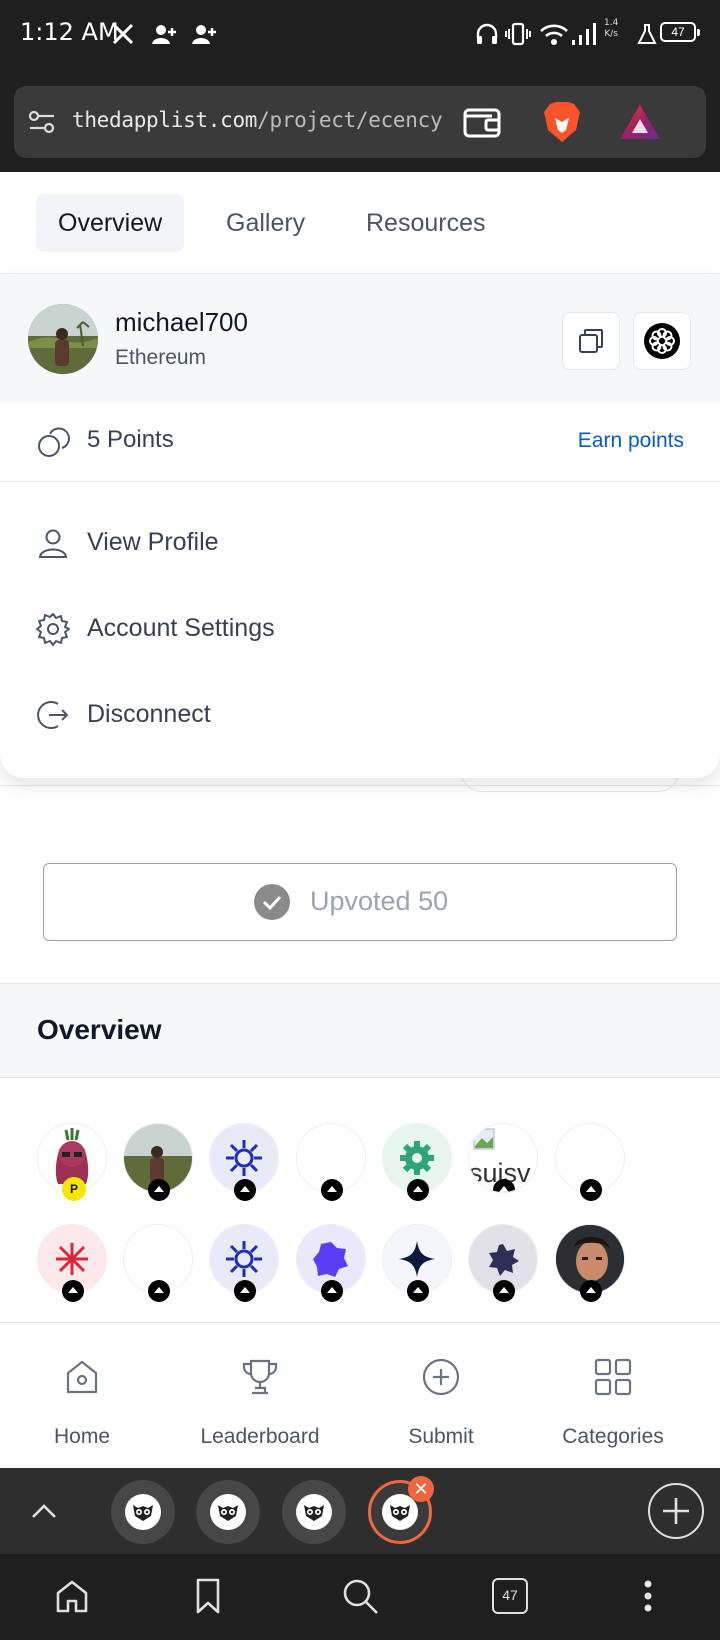 The width and height of the screenshot is (720, 1640). I want to click on status-bar: 1:12 AM 1.4 K/s 47, so click(360, 35).